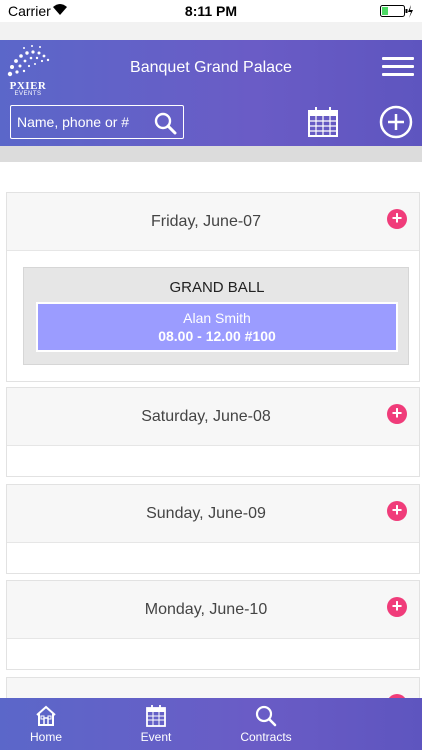  I want to click on booking-card: Alan Smith 08.00 - 12.00 #100, so click(217, 327).